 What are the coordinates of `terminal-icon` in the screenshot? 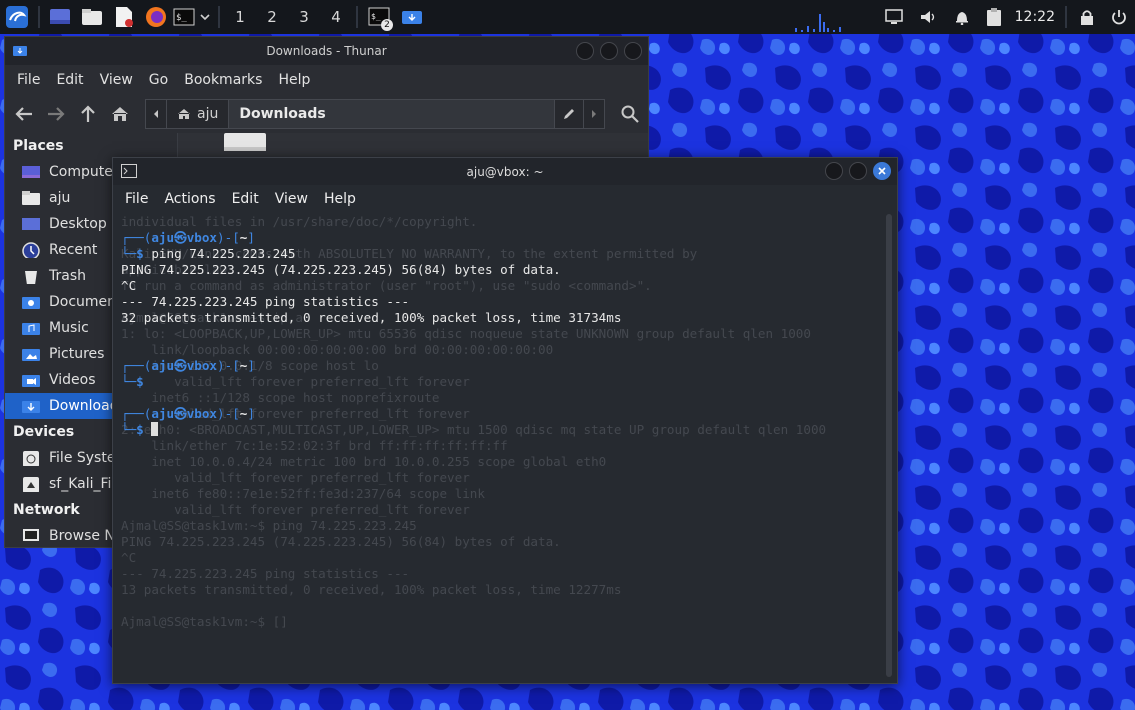 It's located at (129, 171).